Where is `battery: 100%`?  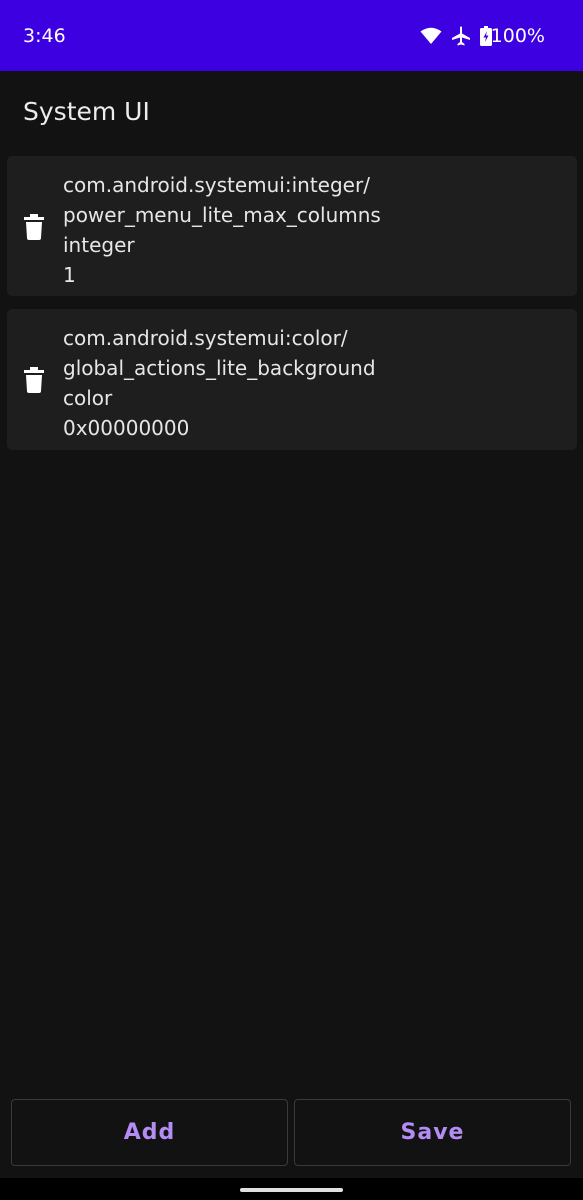 battery: 100% is located at coordinates (512, 36).